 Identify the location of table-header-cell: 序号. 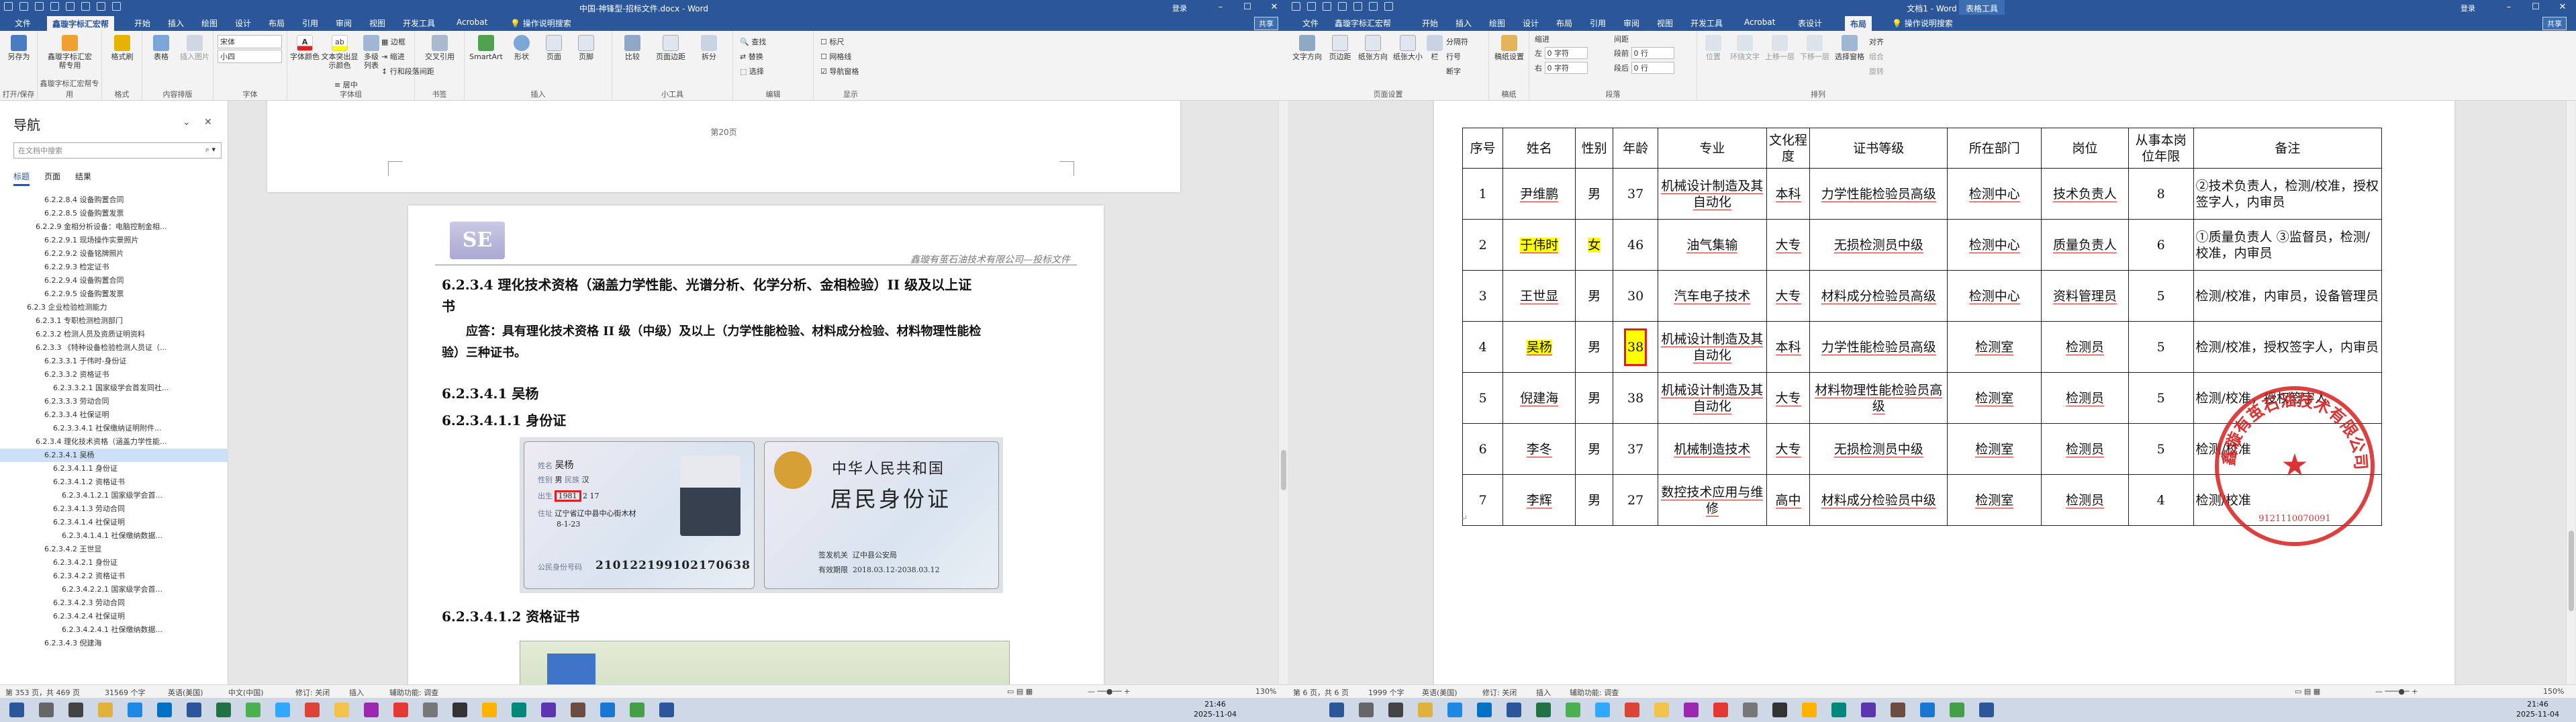
(1483, 149).